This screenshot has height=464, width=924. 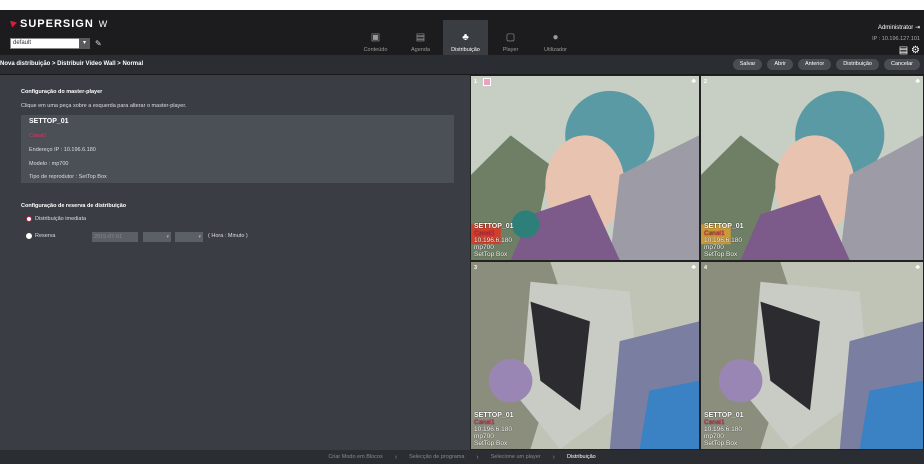 I want to click on nav-label: Distribuição, so click(x=465, y=49).